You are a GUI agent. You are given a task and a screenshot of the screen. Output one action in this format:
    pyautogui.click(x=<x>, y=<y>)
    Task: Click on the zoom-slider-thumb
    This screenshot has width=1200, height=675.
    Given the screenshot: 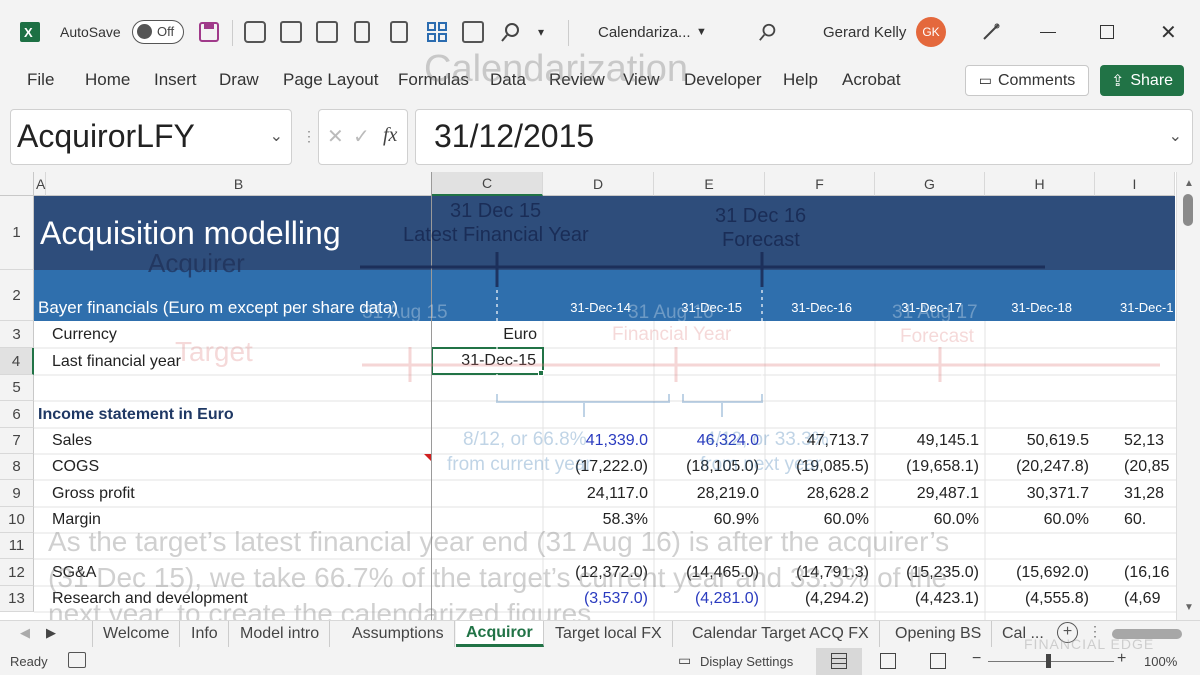 What is the action you would take?
    pyautogui.click(x=1048, y=661)
    